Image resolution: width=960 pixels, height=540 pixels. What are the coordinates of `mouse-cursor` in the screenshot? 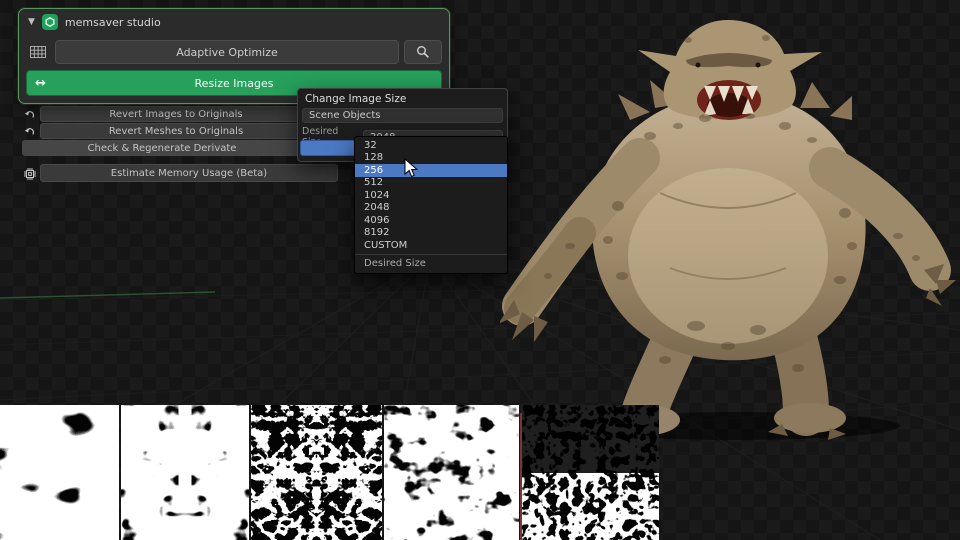 It's located at (411, 168).